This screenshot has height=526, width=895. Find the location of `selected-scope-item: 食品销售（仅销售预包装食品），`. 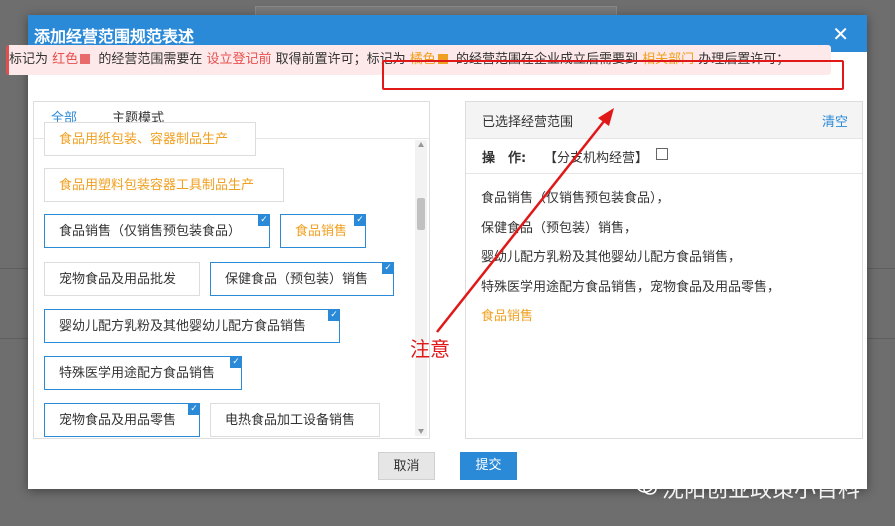

selected-scope-item: 食品销售（仅销售预包装食品）， is located at coordinates (575, 198).